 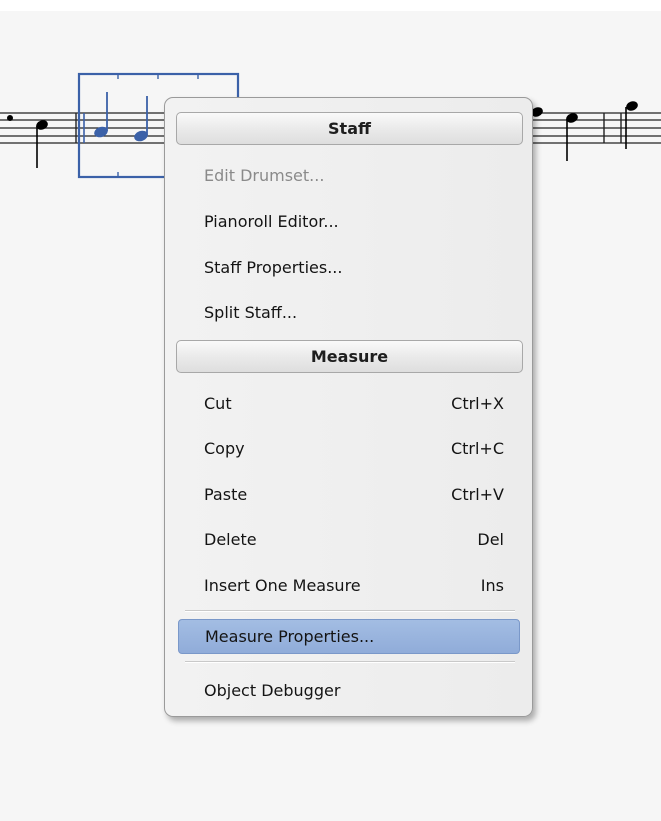 What do you see at coordinates (349, 356) in the screenshot?
I see `measure-section-header: Measure` at bounding box center [349, 356].